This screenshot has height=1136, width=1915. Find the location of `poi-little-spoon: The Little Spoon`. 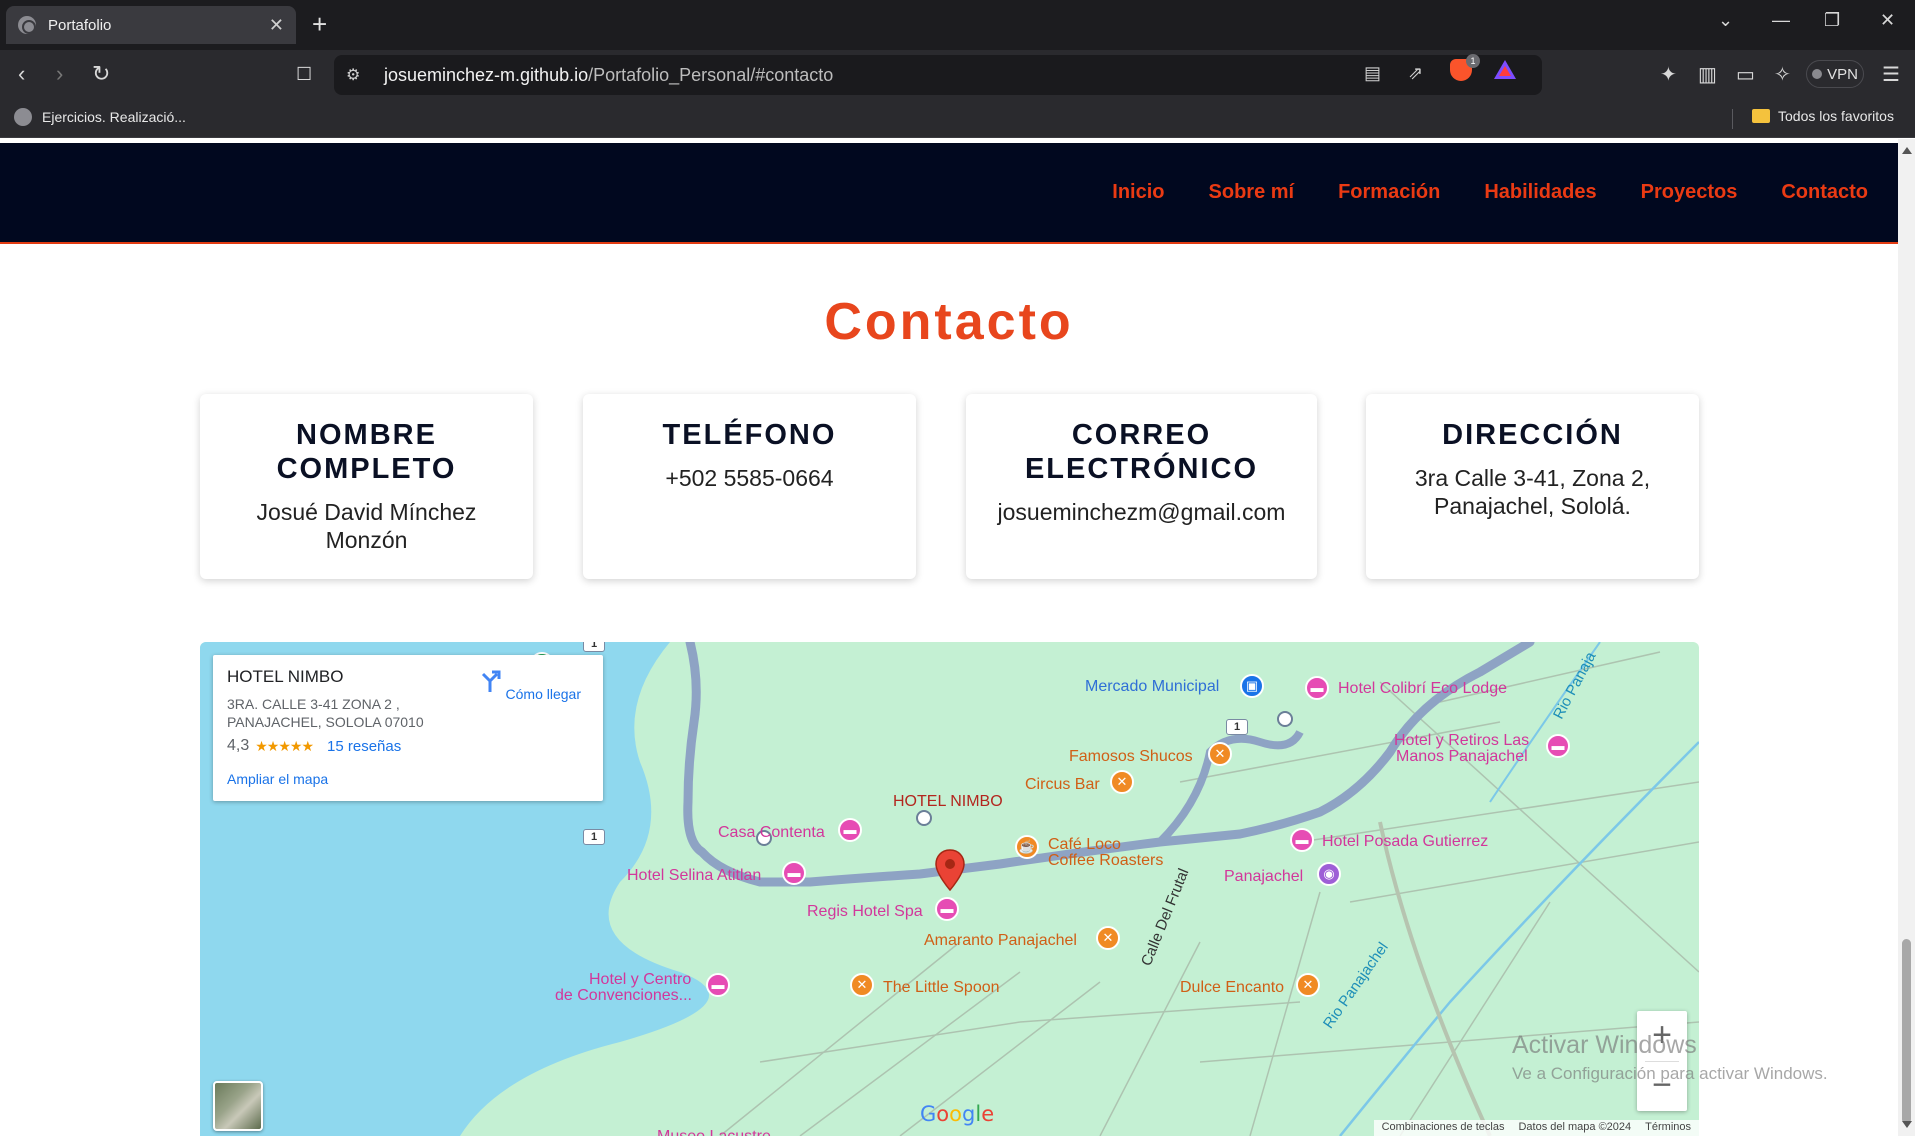

poi-little-spoon: The Little Spoon is located at coordinates (941, 988).